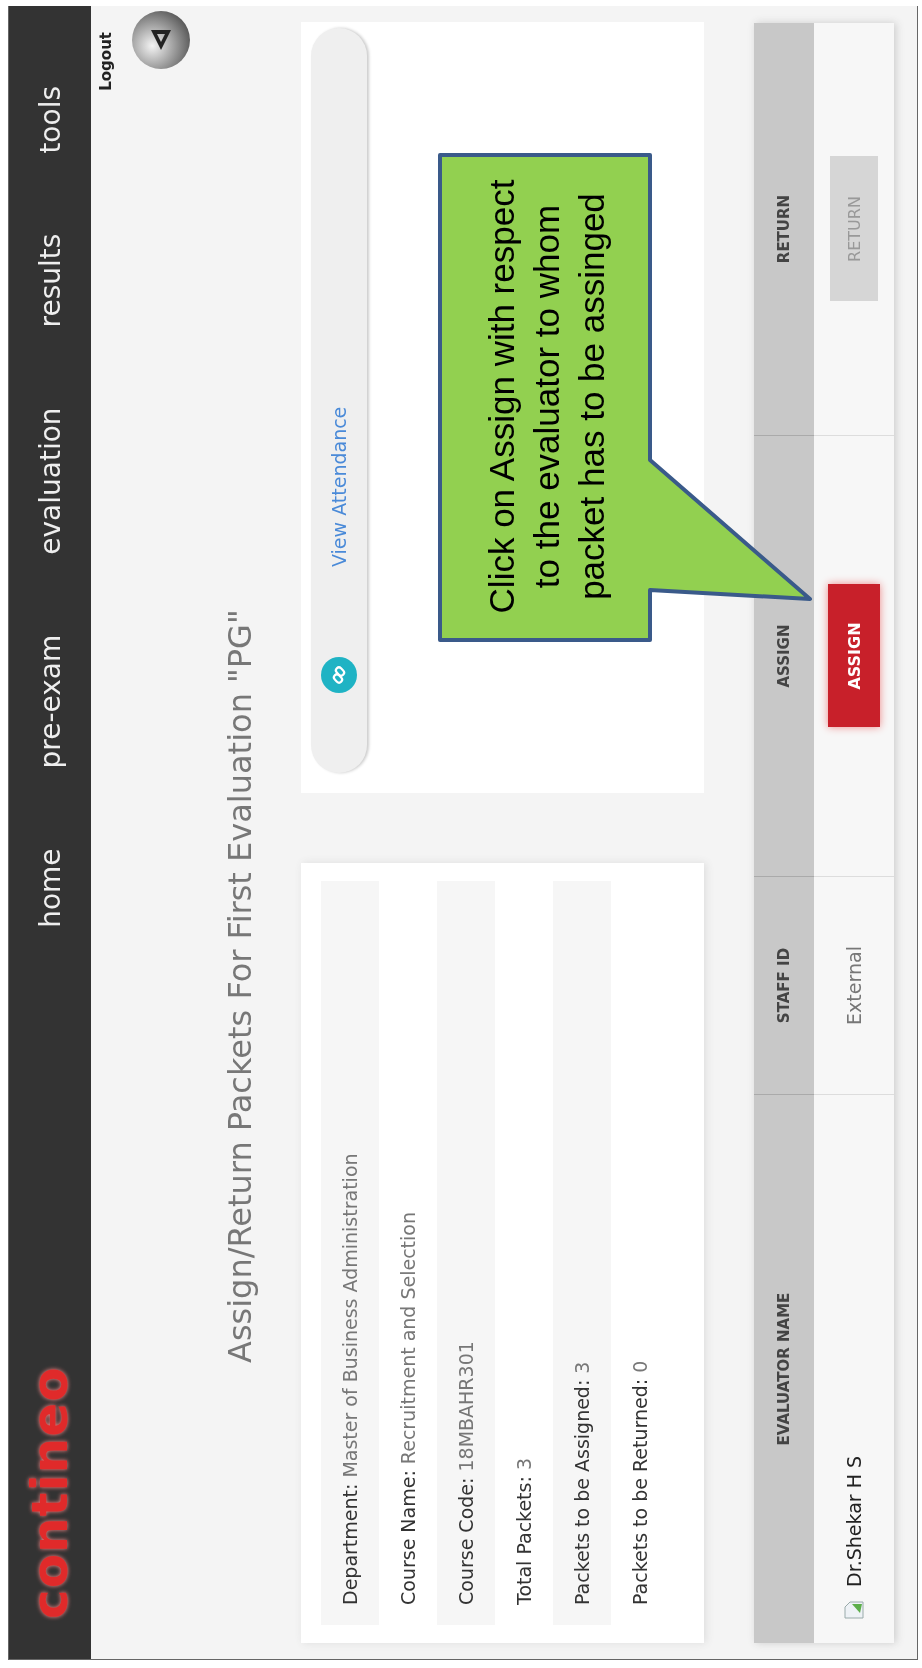 This screenshot has height=1668, width=922. I want to click on info-text: Course Code: 18MBAHR301, so click(466, 1473).